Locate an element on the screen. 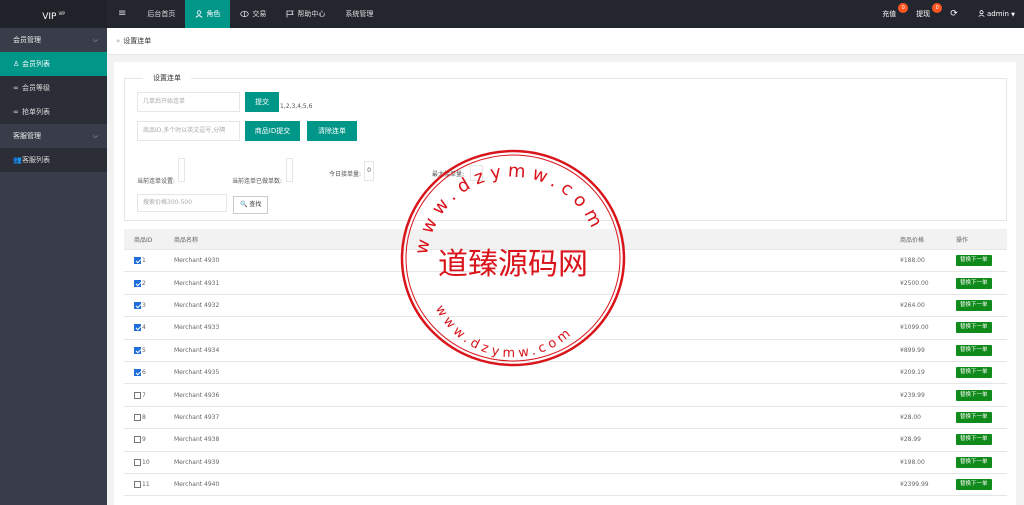  cell-id: 4 is located at coordinates (140, 327).